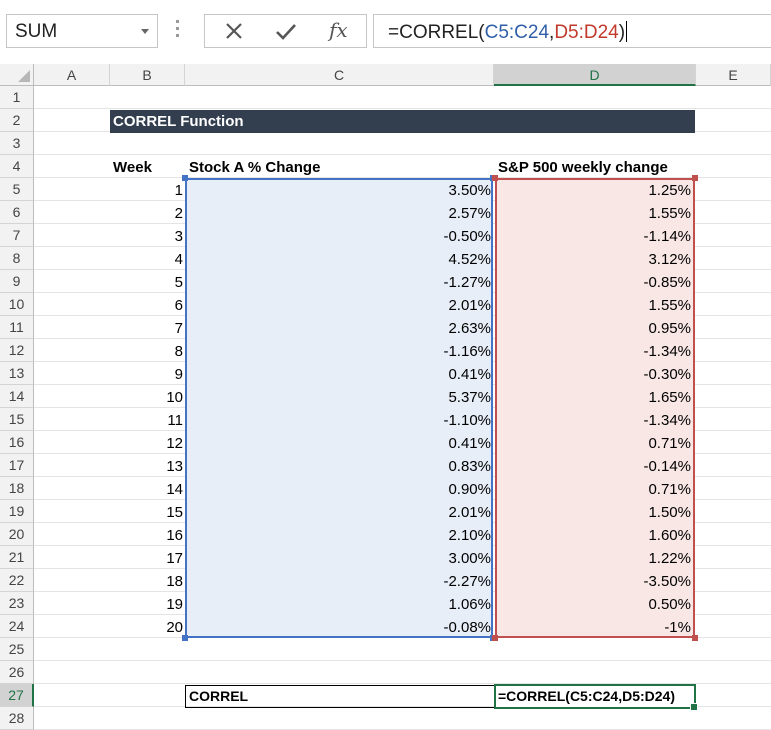 This screenshot has width=771, height=730. I want to click on row-header: 16, so click(17, 442).